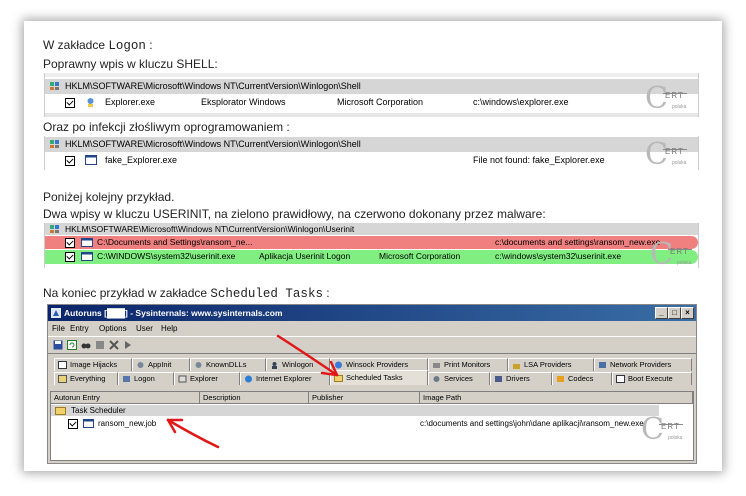  I want to click on save-icon, so click(58, 345).